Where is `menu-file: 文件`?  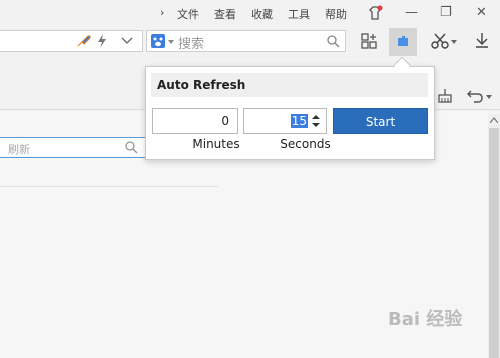
menu-file: 文件 is located at coordinates (188, 14).